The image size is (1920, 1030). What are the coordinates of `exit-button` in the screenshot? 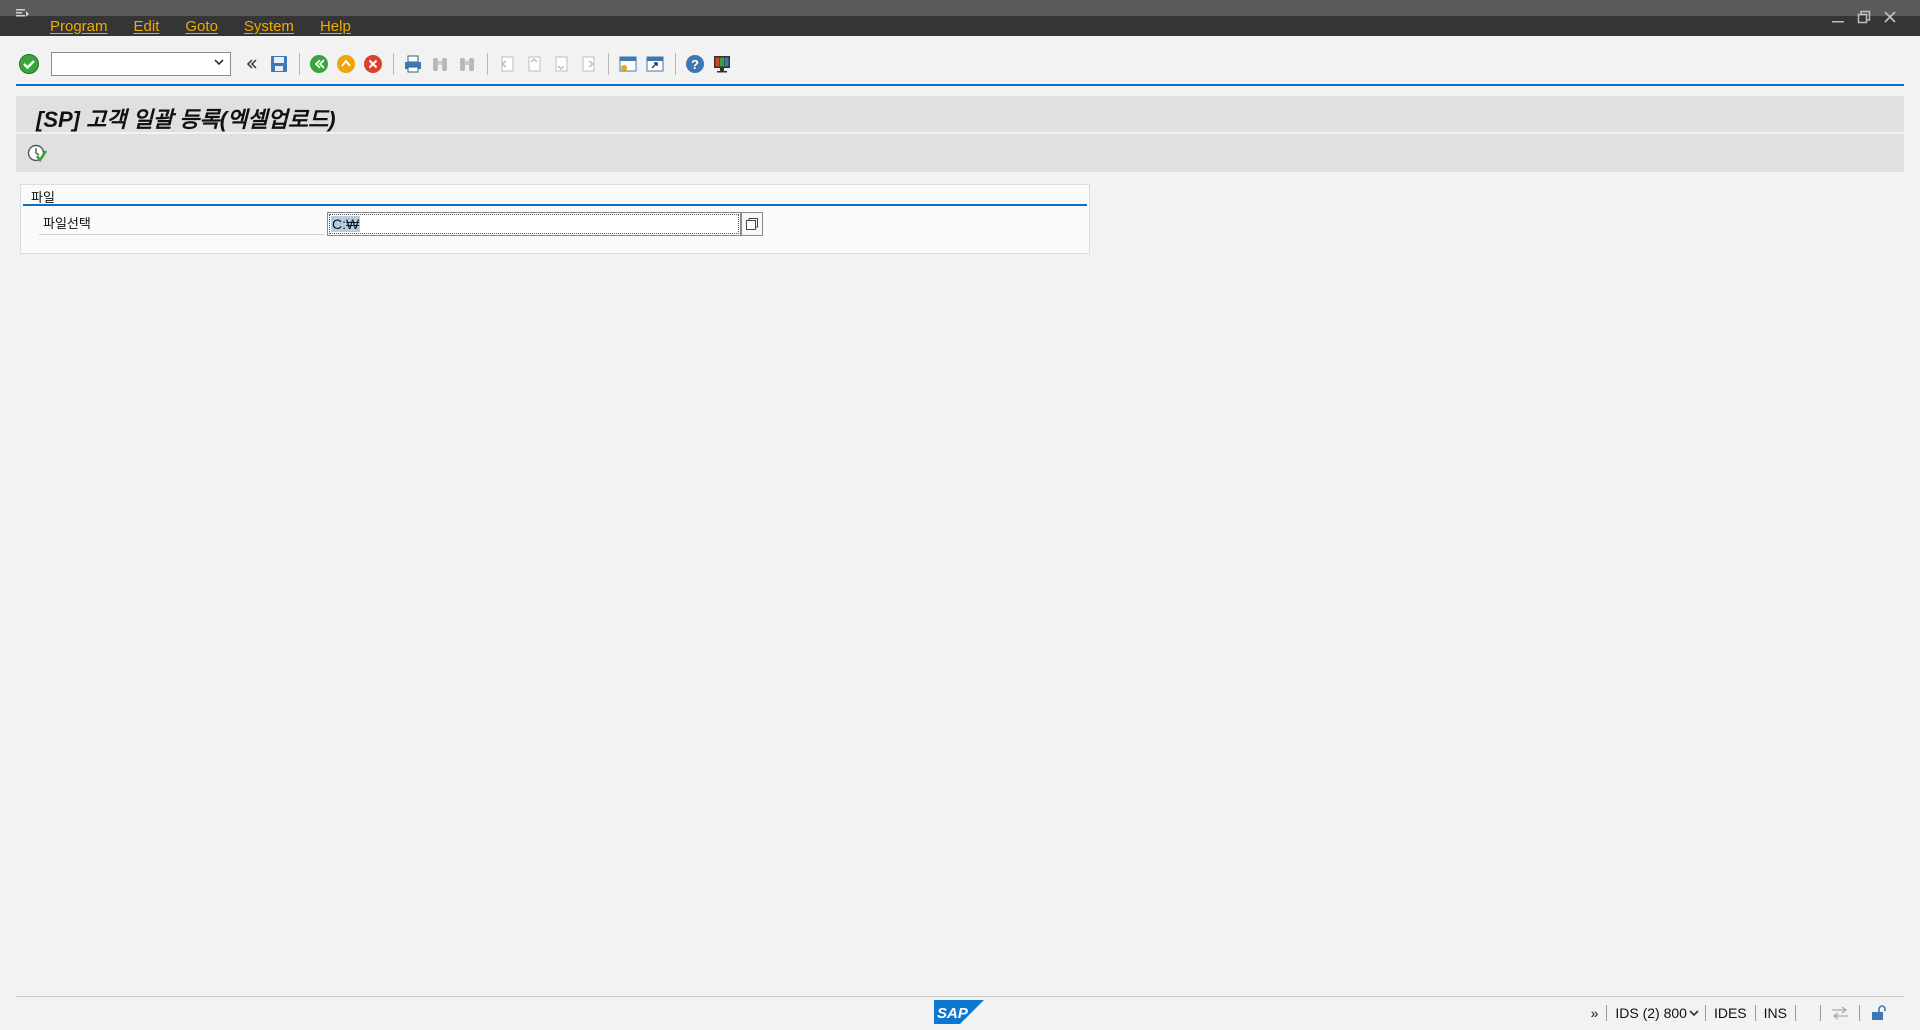 It's located at (346, 64).